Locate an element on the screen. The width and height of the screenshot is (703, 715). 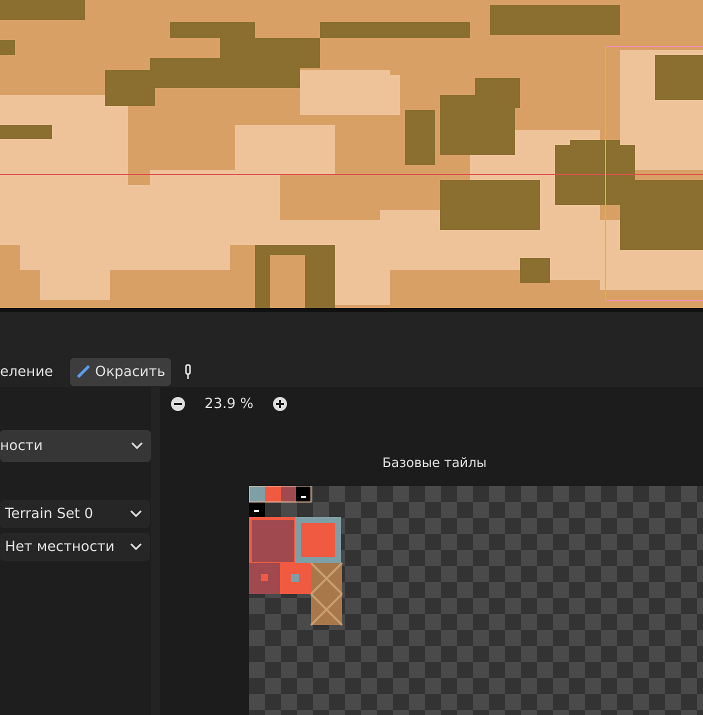
zoom-level: 23.9 % is located at coordinates (229, 404).